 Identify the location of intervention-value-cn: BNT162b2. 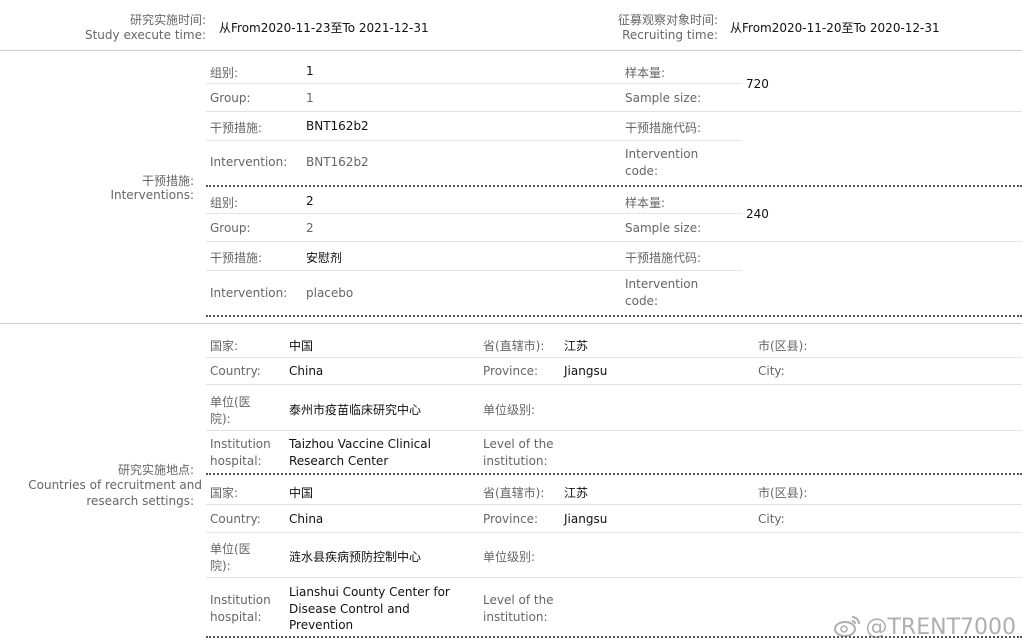
(337, 126).